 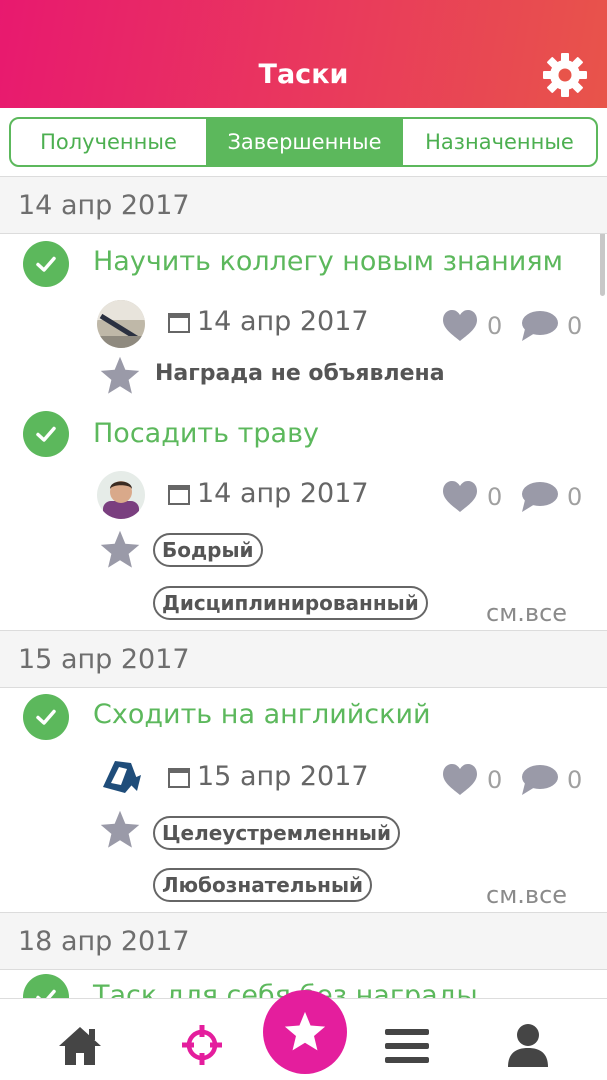 I want to click on profile-icon, so click(x=528, y=1046).